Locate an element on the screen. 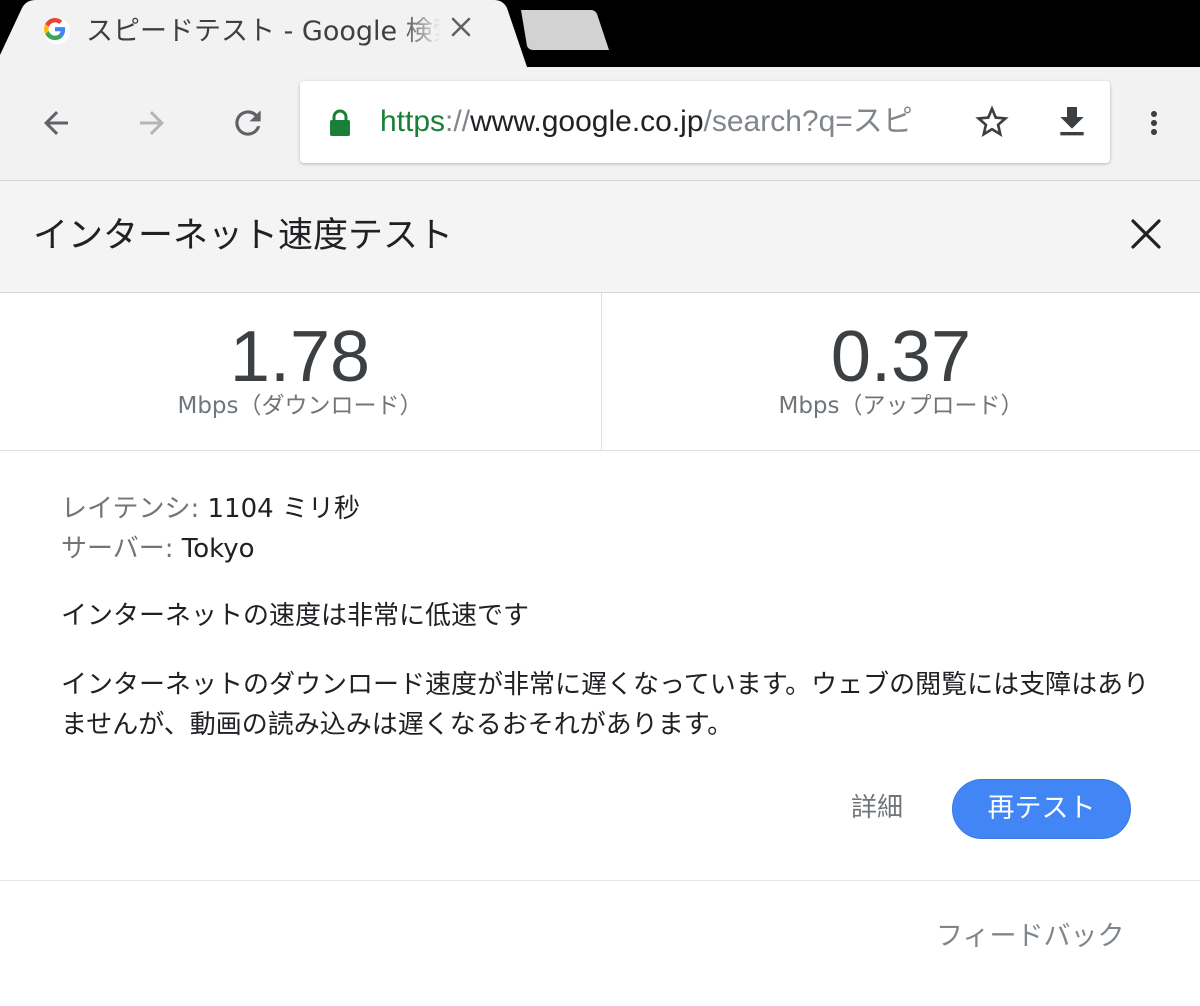 This screenshot has width=1200, height=1006. browser-toolbar: https://www.google.co.jp/search?q=スピ is located at coordinates (600, 124).